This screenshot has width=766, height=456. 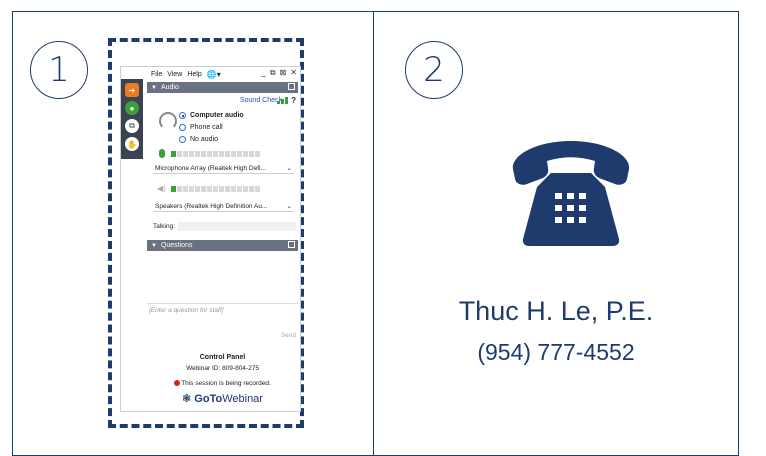 I want to click on menu-view: View, so click(x=174, y=74).